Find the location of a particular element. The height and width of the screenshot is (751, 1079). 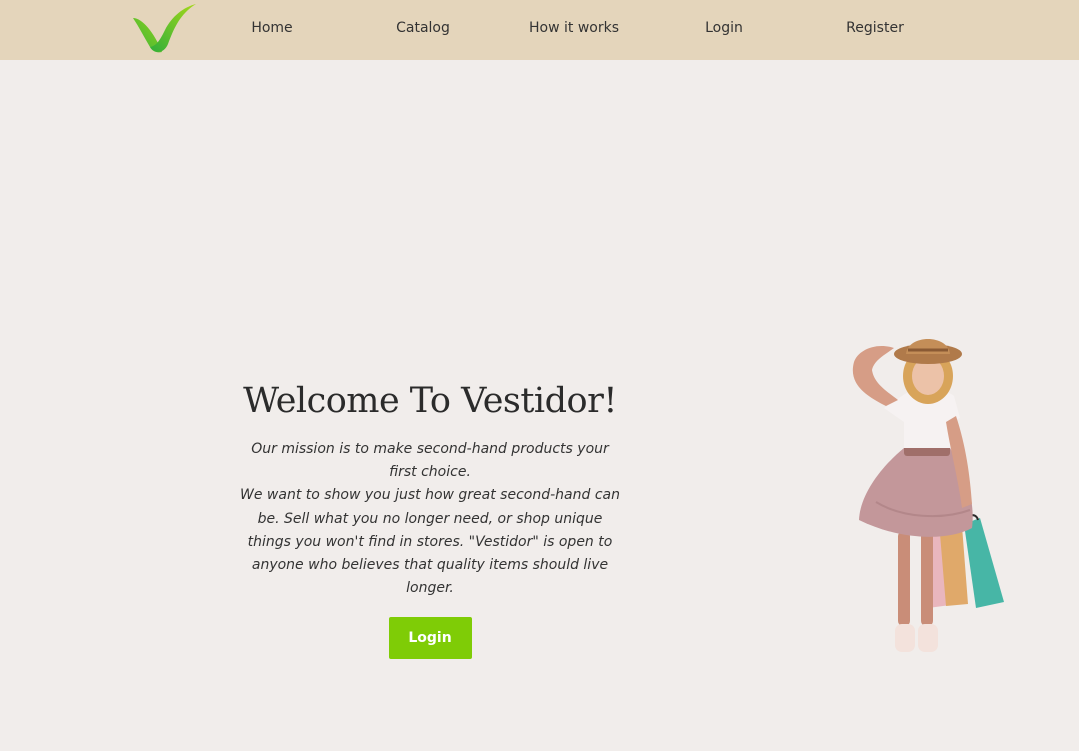

nav-login-link: Login is located at coordinates (724, 28).